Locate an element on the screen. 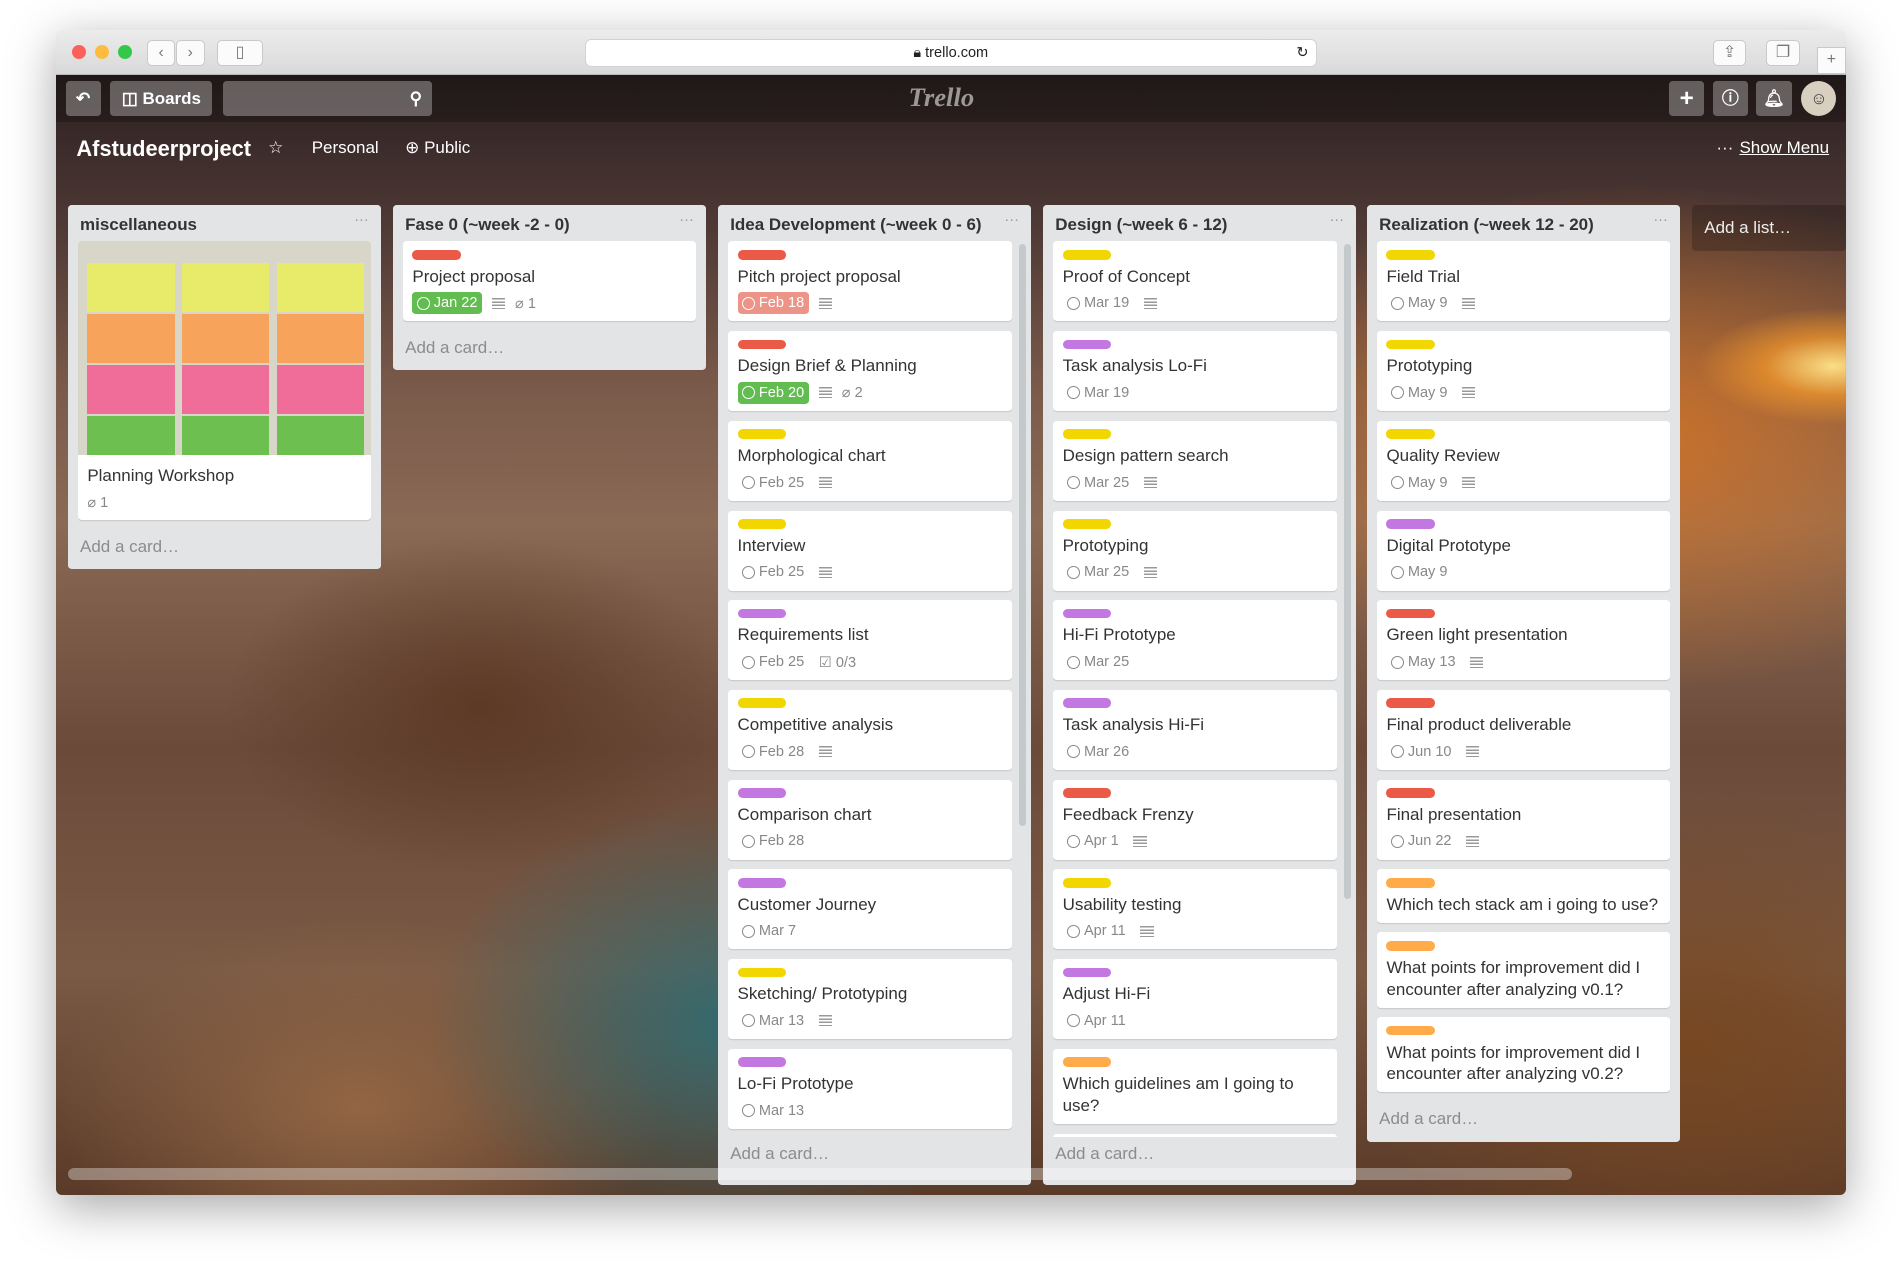 Image resolution: width=1902 pixels, height=1281 pixels. card: Green light presentation May 13 is located at coordinates (1523, 640).